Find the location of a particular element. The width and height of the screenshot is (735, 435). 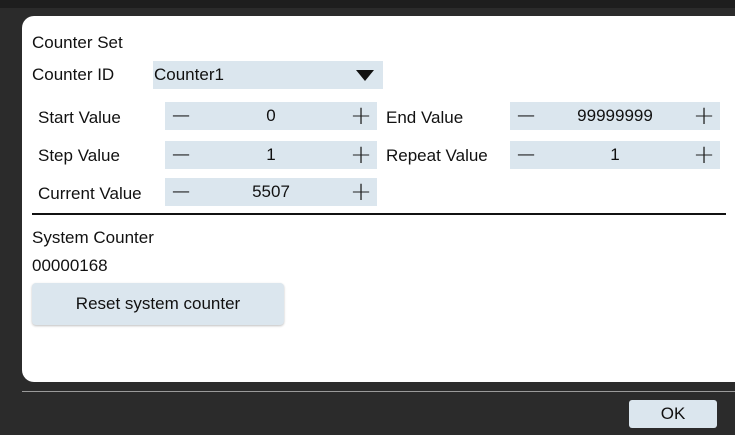

current-value-field: 5507 is located at coordinates (271, 192).